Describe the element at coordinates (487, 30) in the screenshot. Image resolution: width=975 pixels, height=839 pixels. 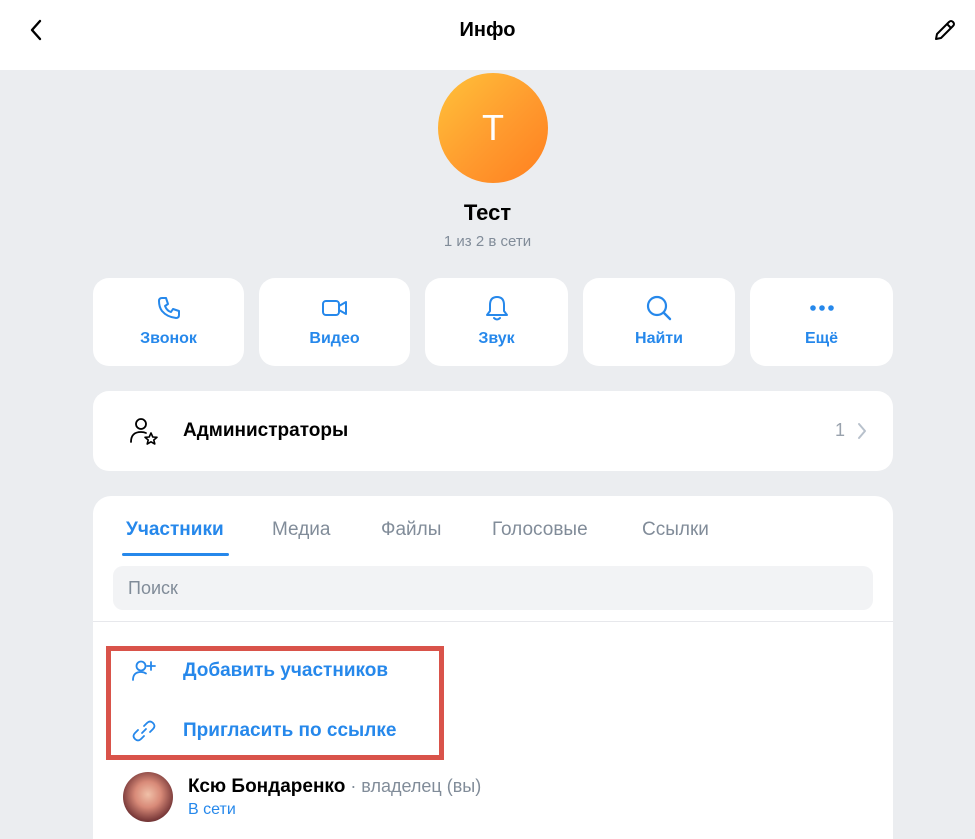
I see `page-title: Инфо` at that location.